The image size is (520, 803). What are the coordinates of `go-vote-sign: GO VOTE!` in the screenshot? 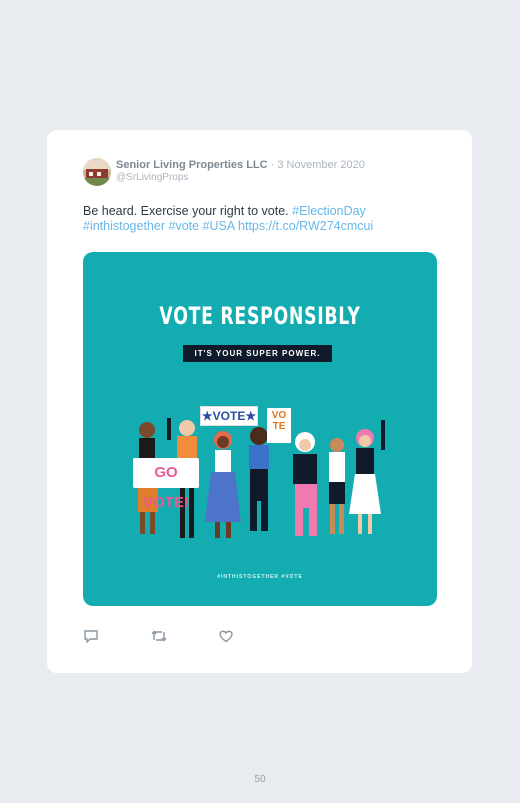 It's located at (166, 484).